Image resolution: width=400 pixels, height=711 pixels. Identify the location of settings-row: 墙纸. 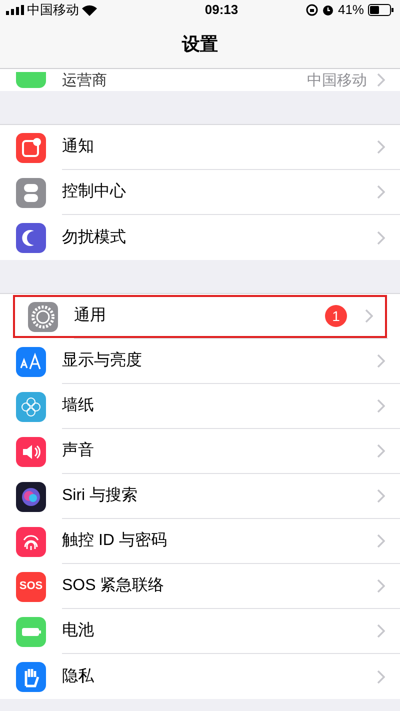
(200, 406).